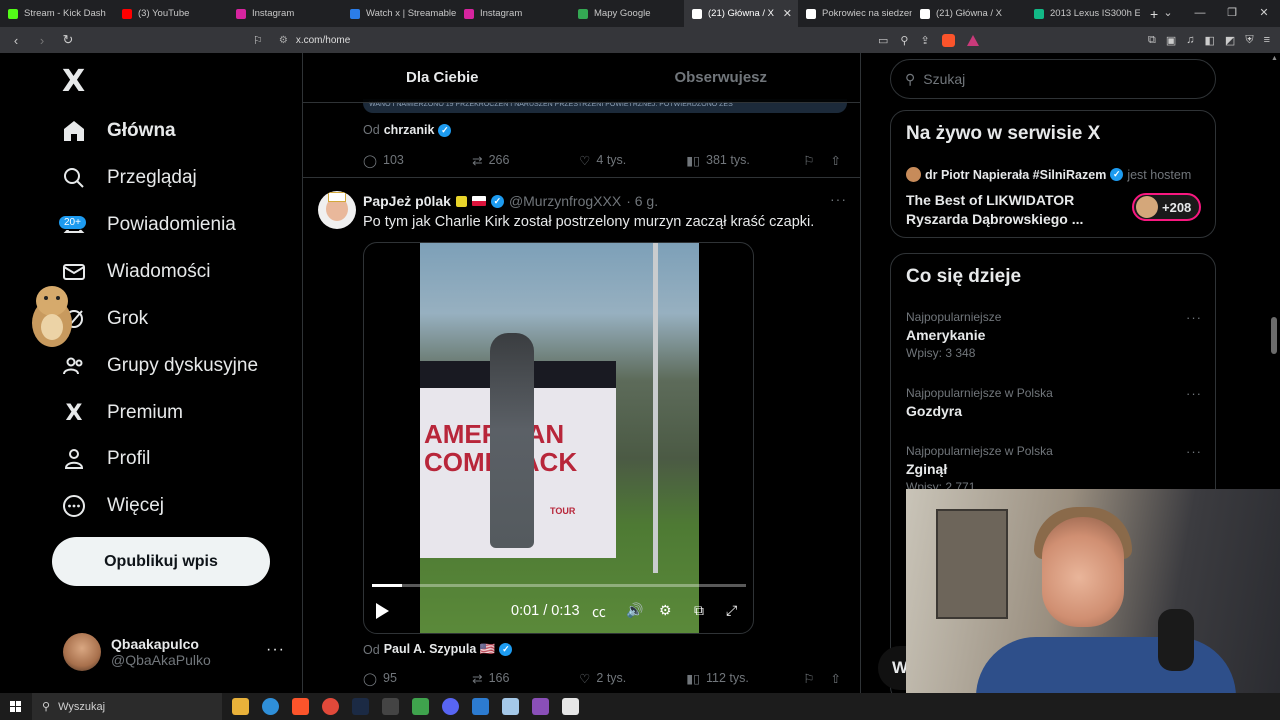 The image size is (1280, 720). Describe the element at coordinates (1264, 13) in the screenshot. I see `close-window-button: ✕` at that location.